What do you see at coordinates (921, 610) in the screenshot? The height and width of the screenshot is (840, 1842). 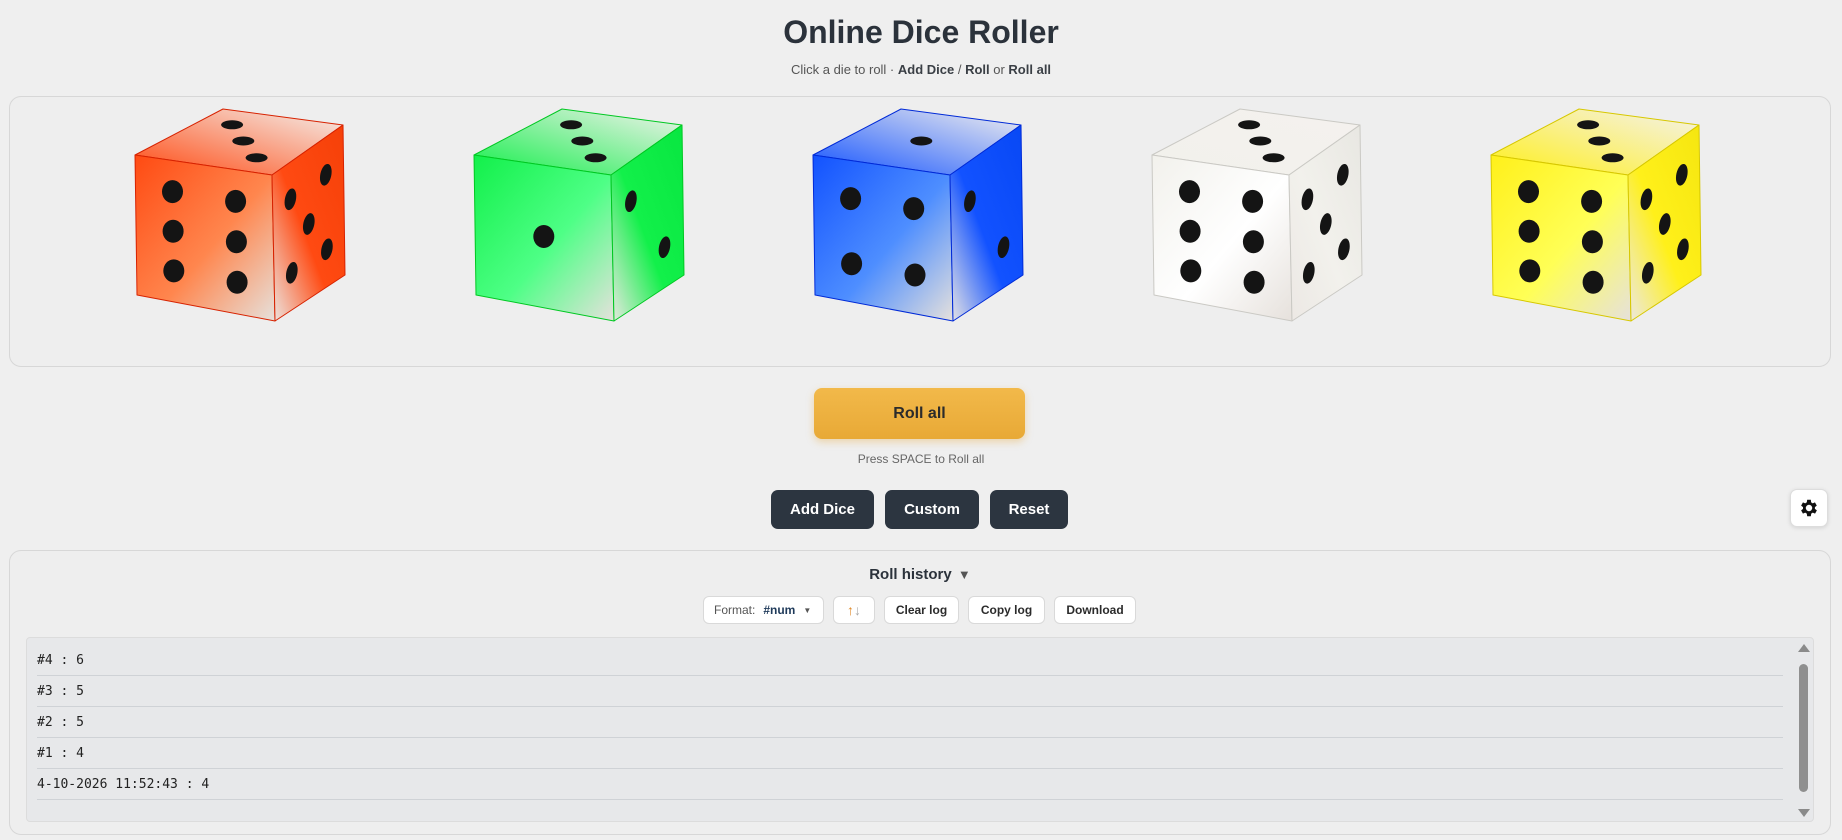 I see `clear-log-button: Clear log` at bounding box center [921, 610].